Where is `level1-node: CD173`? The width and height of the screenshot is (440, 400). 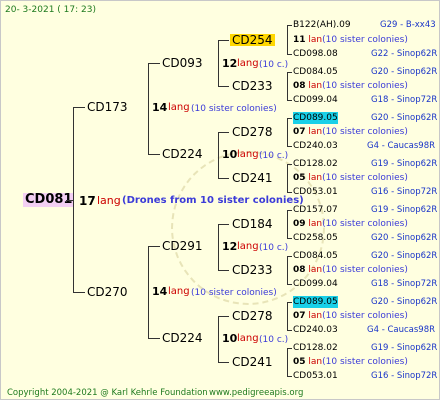
level1-node: CD173 is located at coordinates (107, 107).